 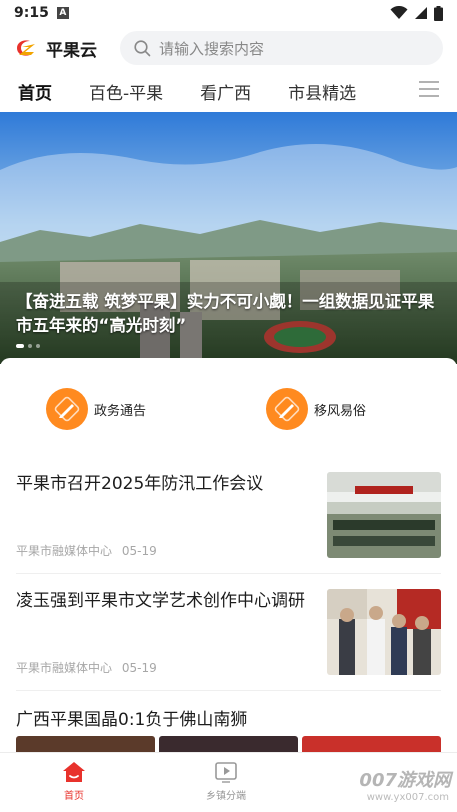 I want to click on tab-guangxi: 看广西, so click(x=225, y=91).